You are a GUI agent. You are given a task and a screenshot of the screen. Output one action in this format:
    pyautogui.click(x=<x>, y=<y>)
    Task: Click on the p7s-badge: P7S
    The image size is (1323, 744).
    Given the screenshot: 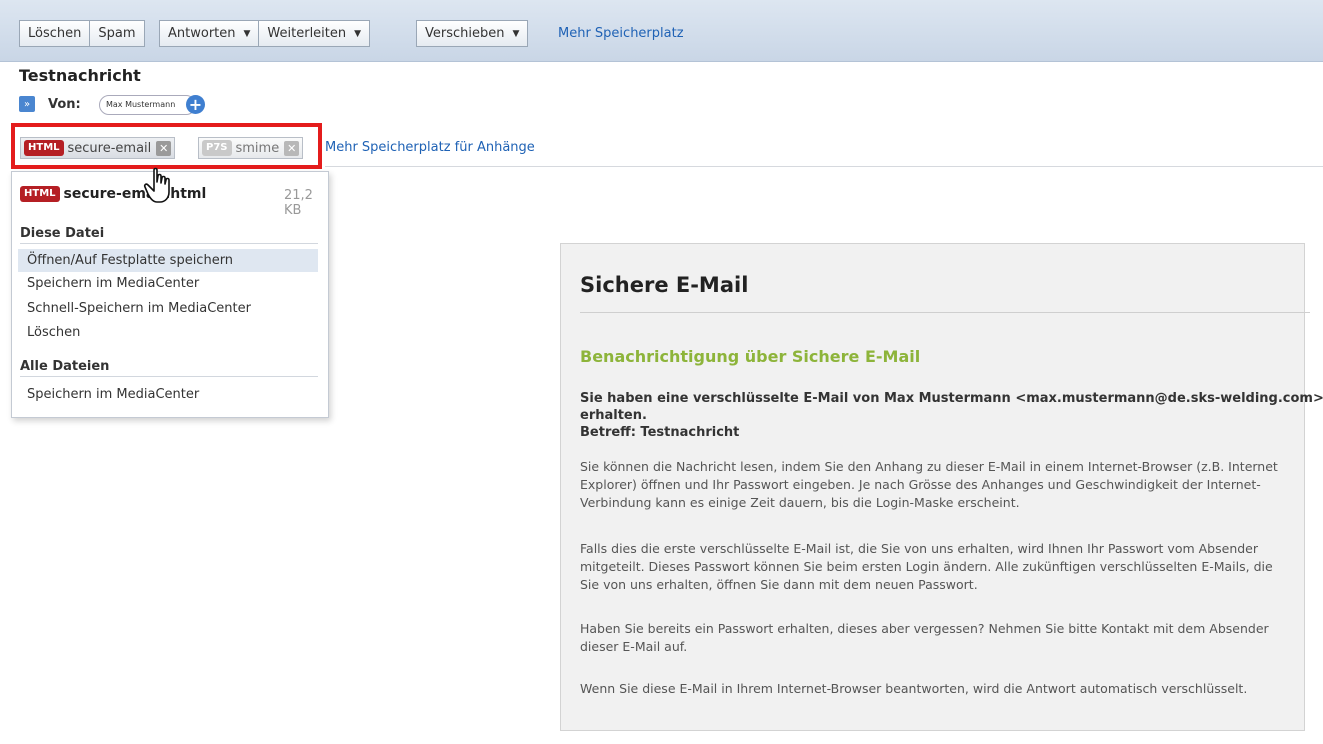 What is the action you would take?
    pyautogui.click(x=217, y=148)
    